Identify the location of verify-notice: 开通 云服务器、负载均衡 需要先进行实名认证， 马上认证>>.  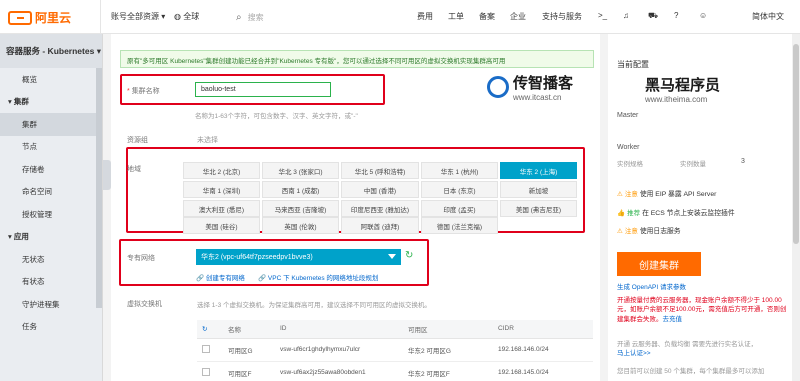
(687, 349).